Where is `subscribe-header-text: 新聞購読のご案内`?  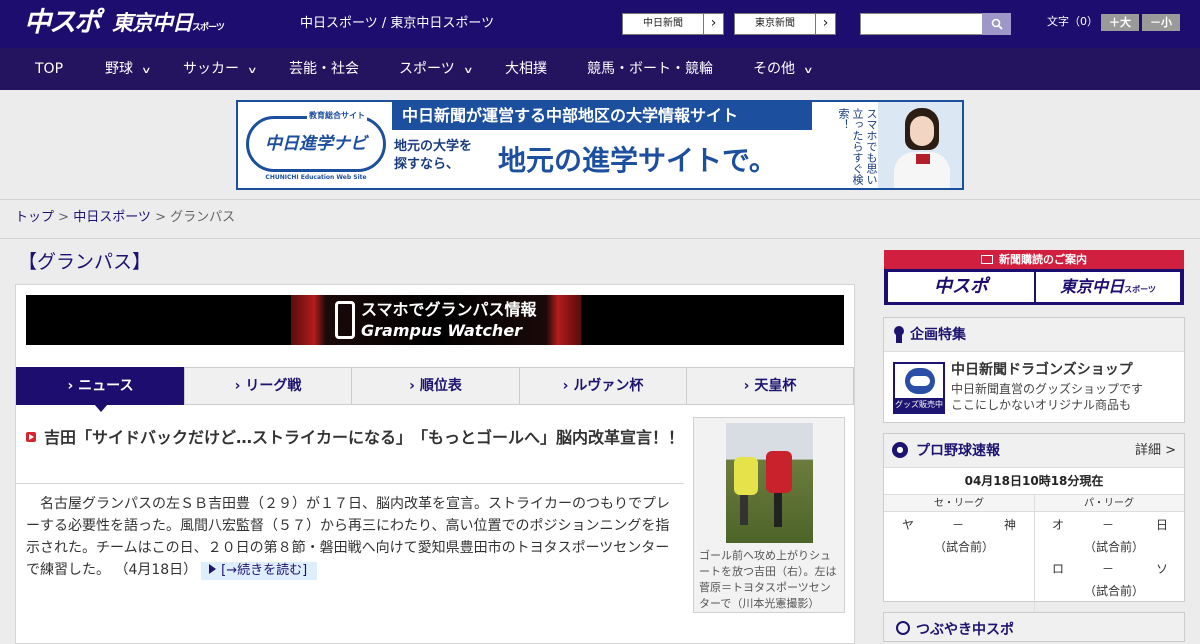 subscribe-header-text: 新聞購読のご案内 is located at coordinates (1043, 259).